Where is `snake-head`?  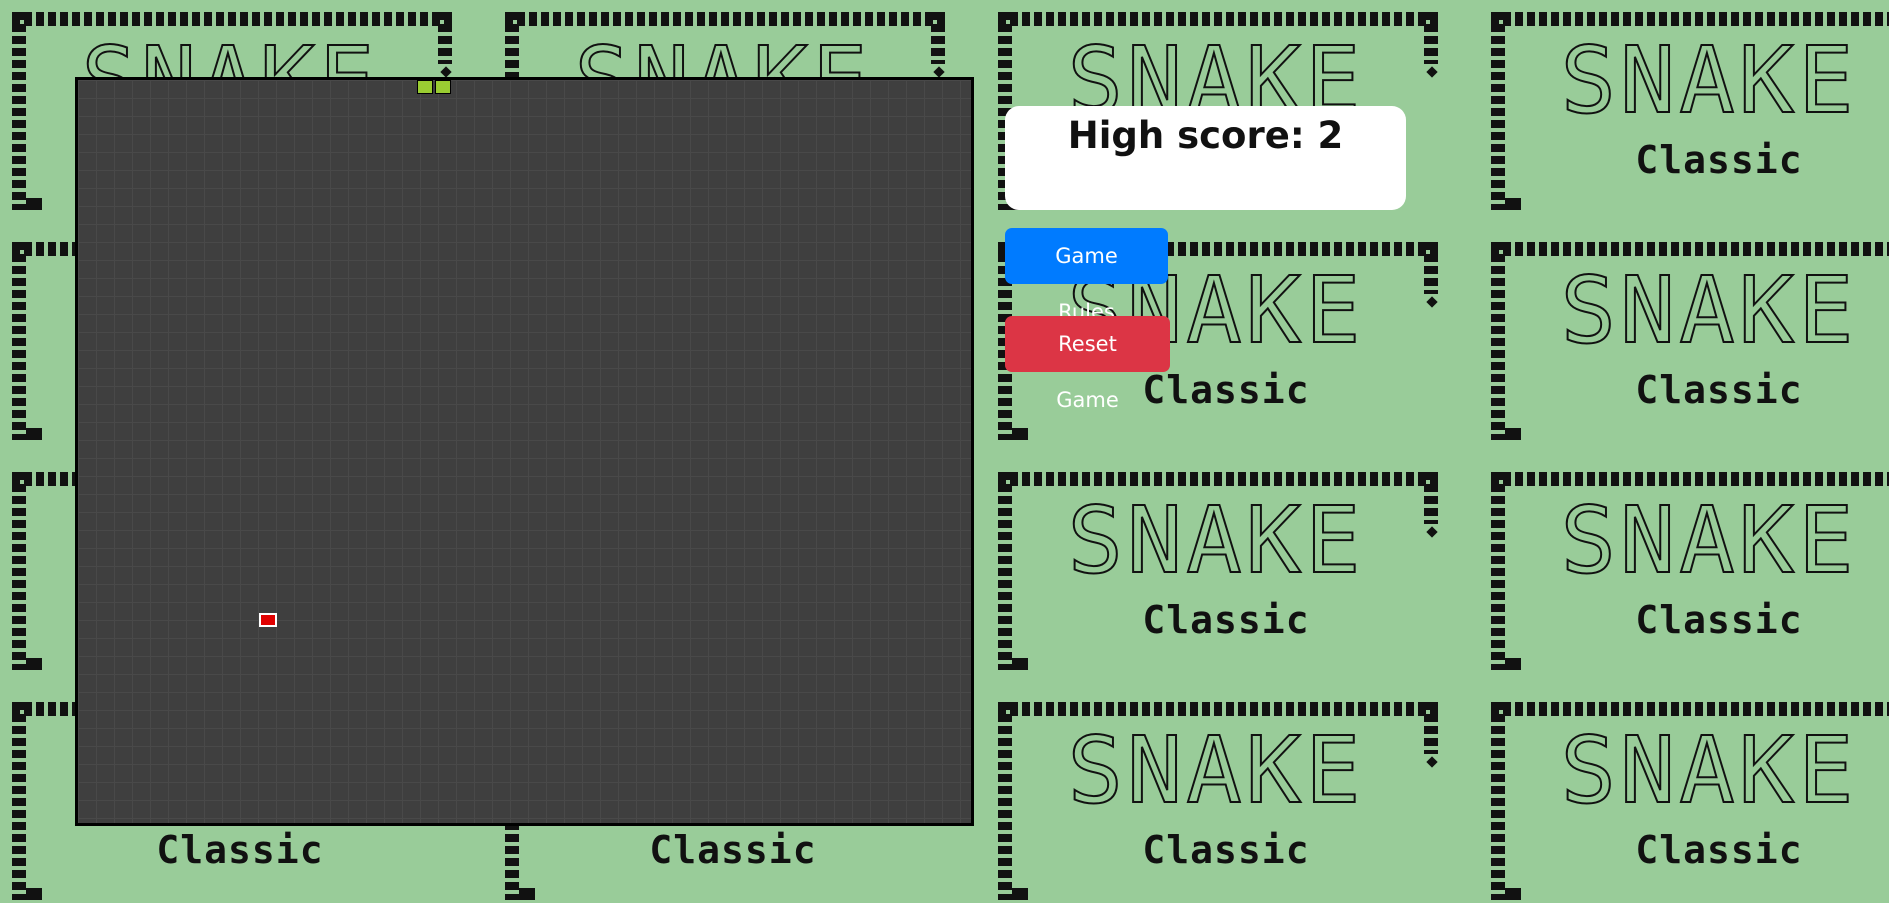
snake-head is located at coordinates (443, 87).